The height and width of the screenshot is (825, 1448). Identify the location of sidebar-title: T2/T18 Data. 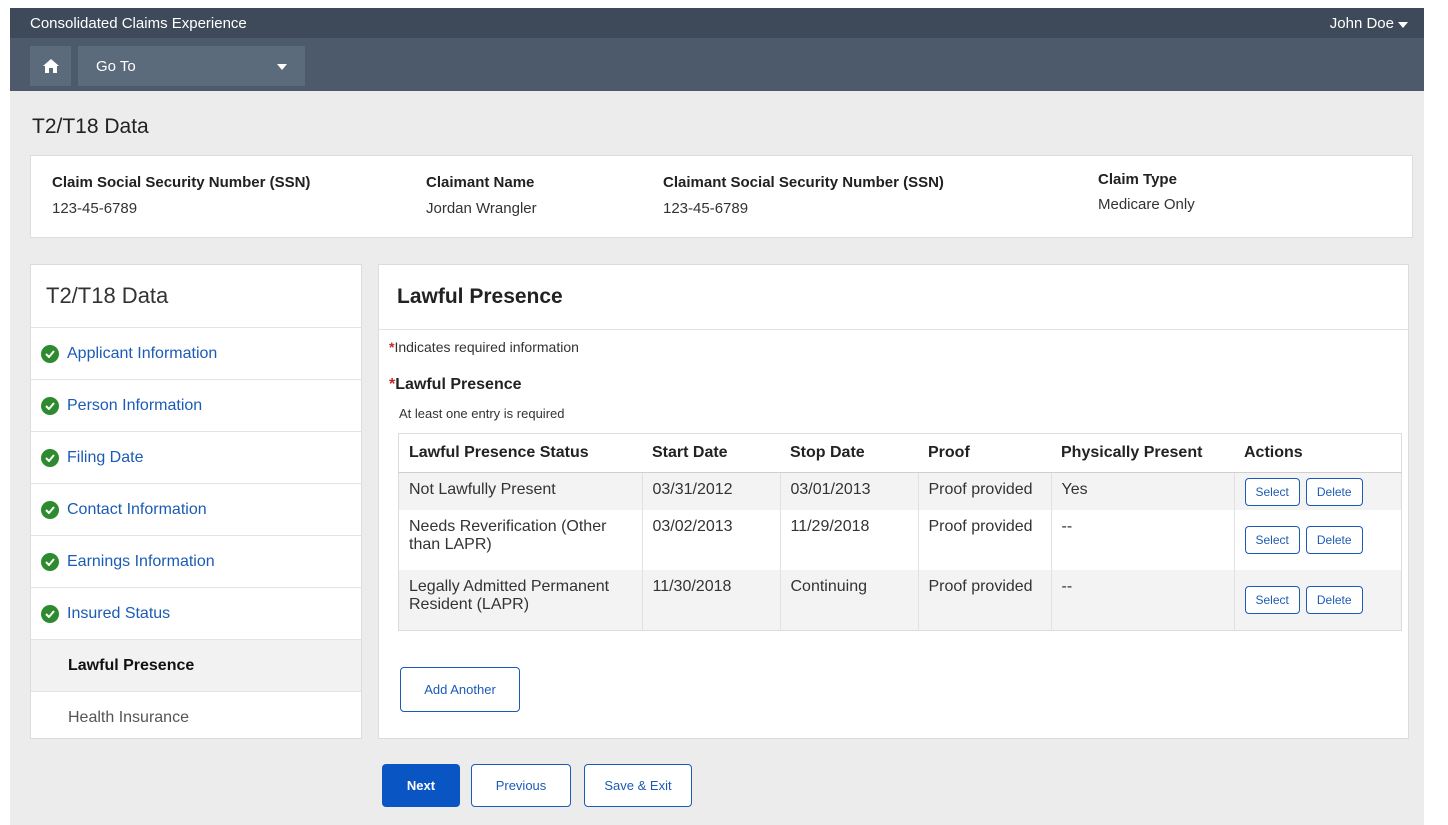
(196, 296).